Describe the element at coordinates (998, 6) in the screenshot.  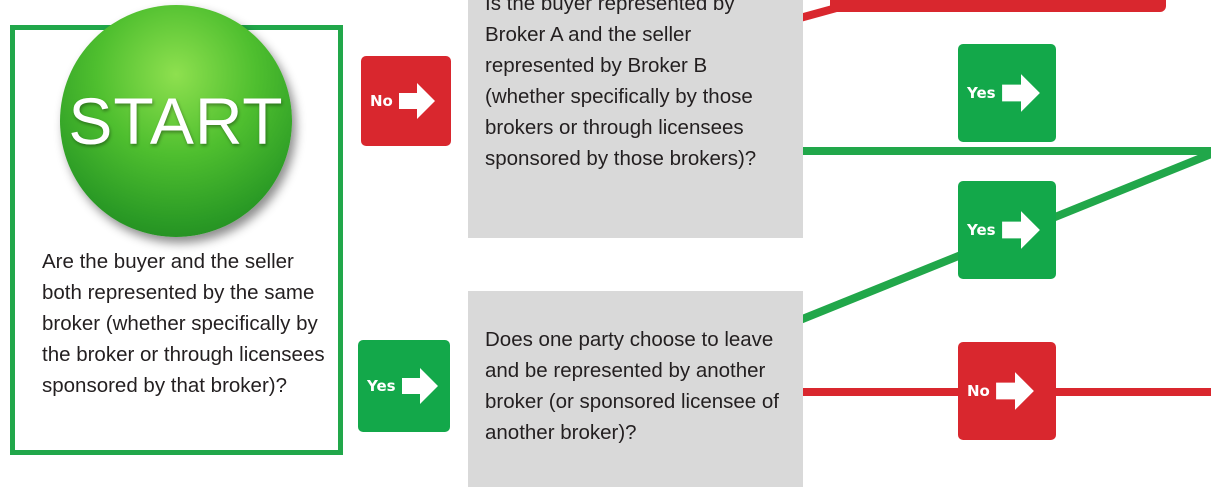
I see `red-outcome-box` at that location.